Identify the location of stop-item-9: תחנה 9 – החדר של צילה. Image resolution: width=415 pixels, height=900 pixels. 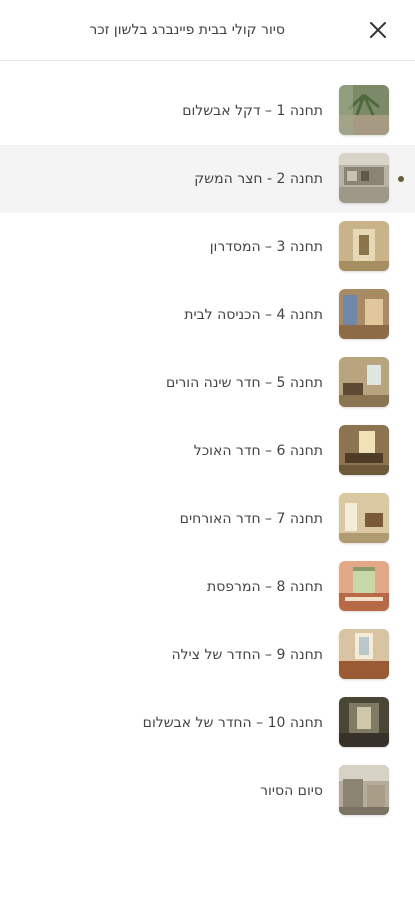
(207, 655).